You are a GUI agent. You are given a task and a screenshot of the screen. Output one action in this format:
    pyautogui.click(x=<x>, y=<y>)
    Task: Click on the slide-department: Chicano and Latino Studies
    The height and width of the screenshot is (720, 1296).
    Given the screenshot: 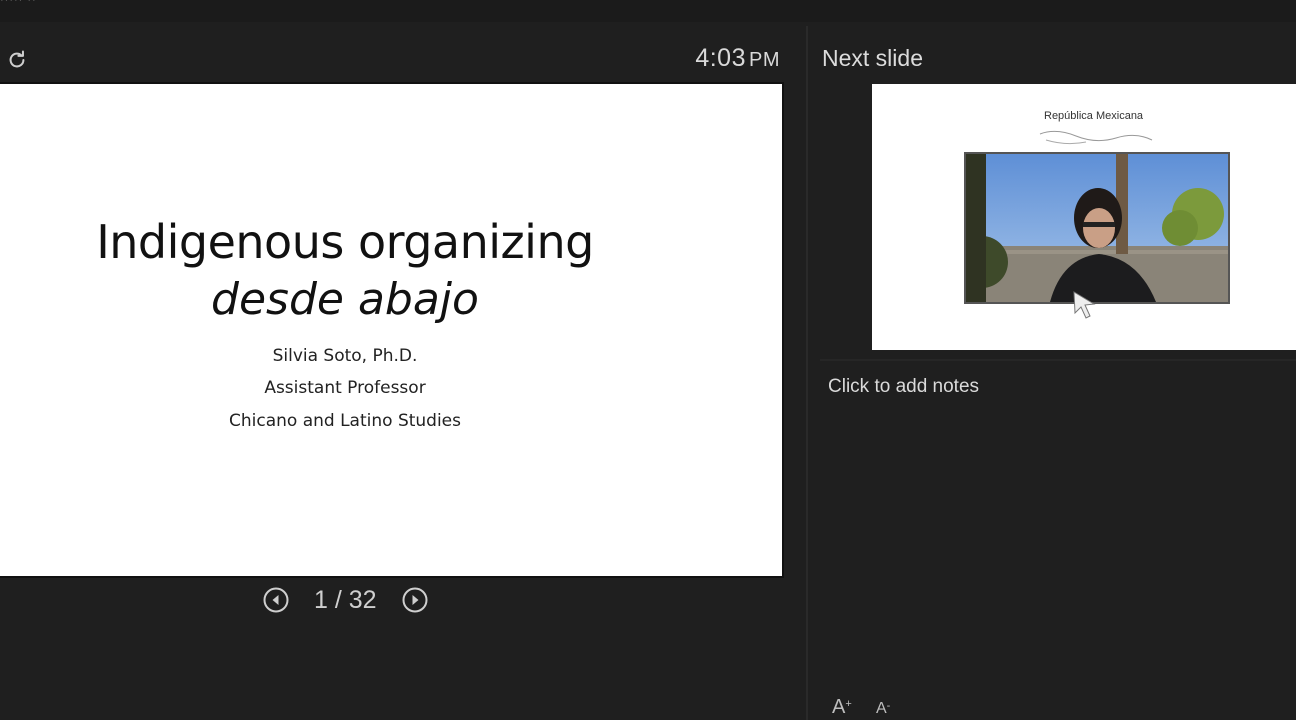 What is the action you would take?
    pyautogui.click(x=344, y=421)
    